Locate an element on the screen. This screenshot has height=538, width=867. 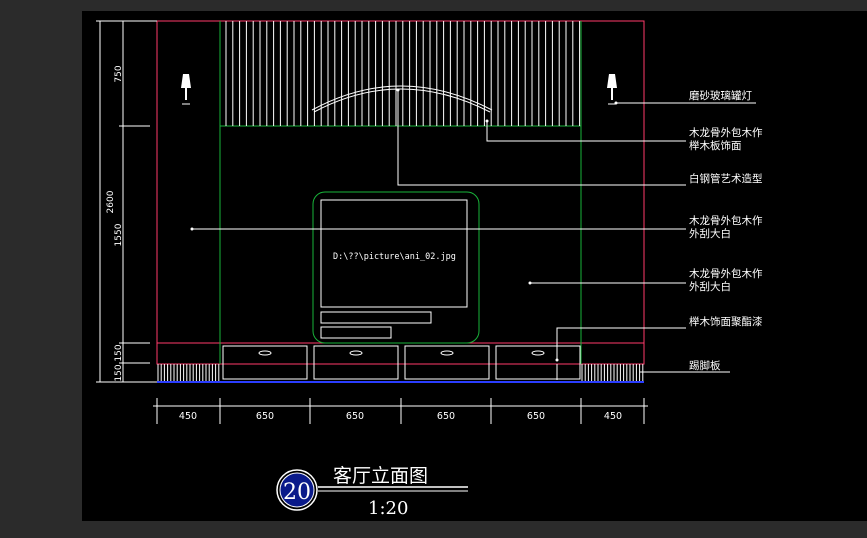
dim-h-3: 650 is located at coordinates (355, 416).